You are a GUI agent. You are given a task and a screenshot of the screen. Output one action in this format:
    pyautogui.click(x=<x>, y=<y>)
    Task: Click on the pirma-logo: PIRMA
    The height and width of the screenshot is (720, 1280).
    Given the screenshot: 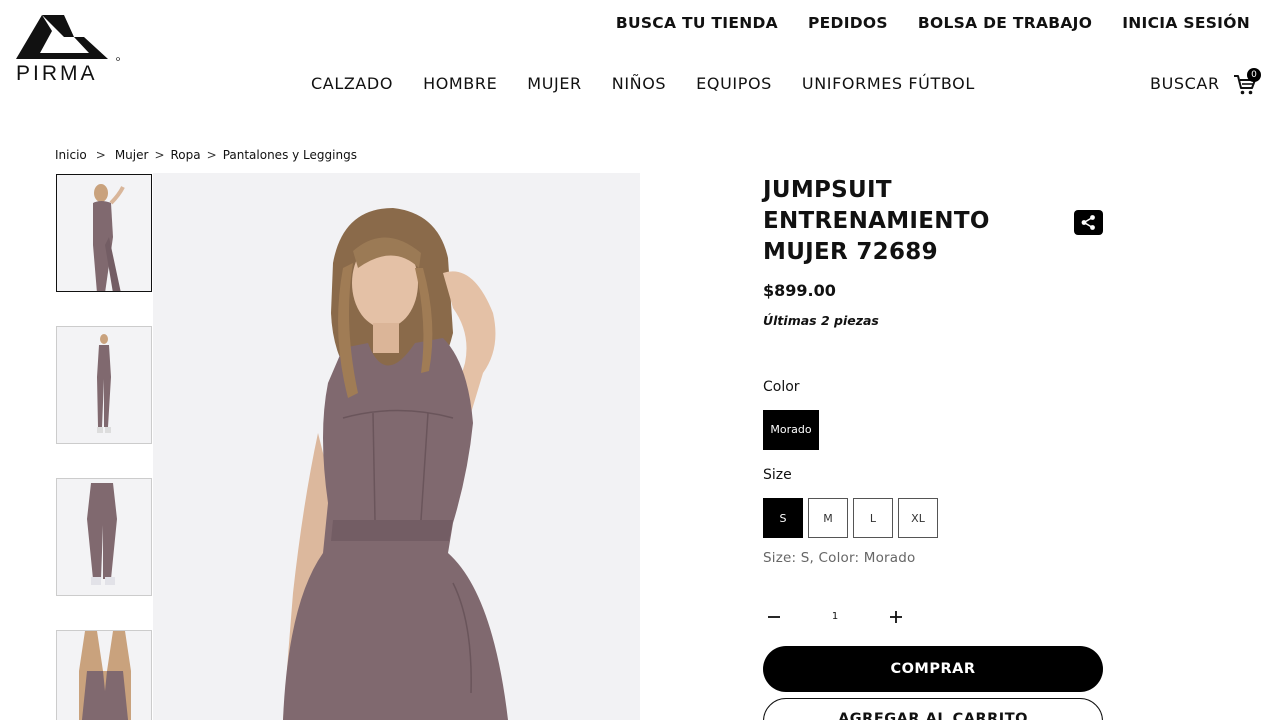 What is the action you would take?
    pyautogui.click(x=69, y=49)
    